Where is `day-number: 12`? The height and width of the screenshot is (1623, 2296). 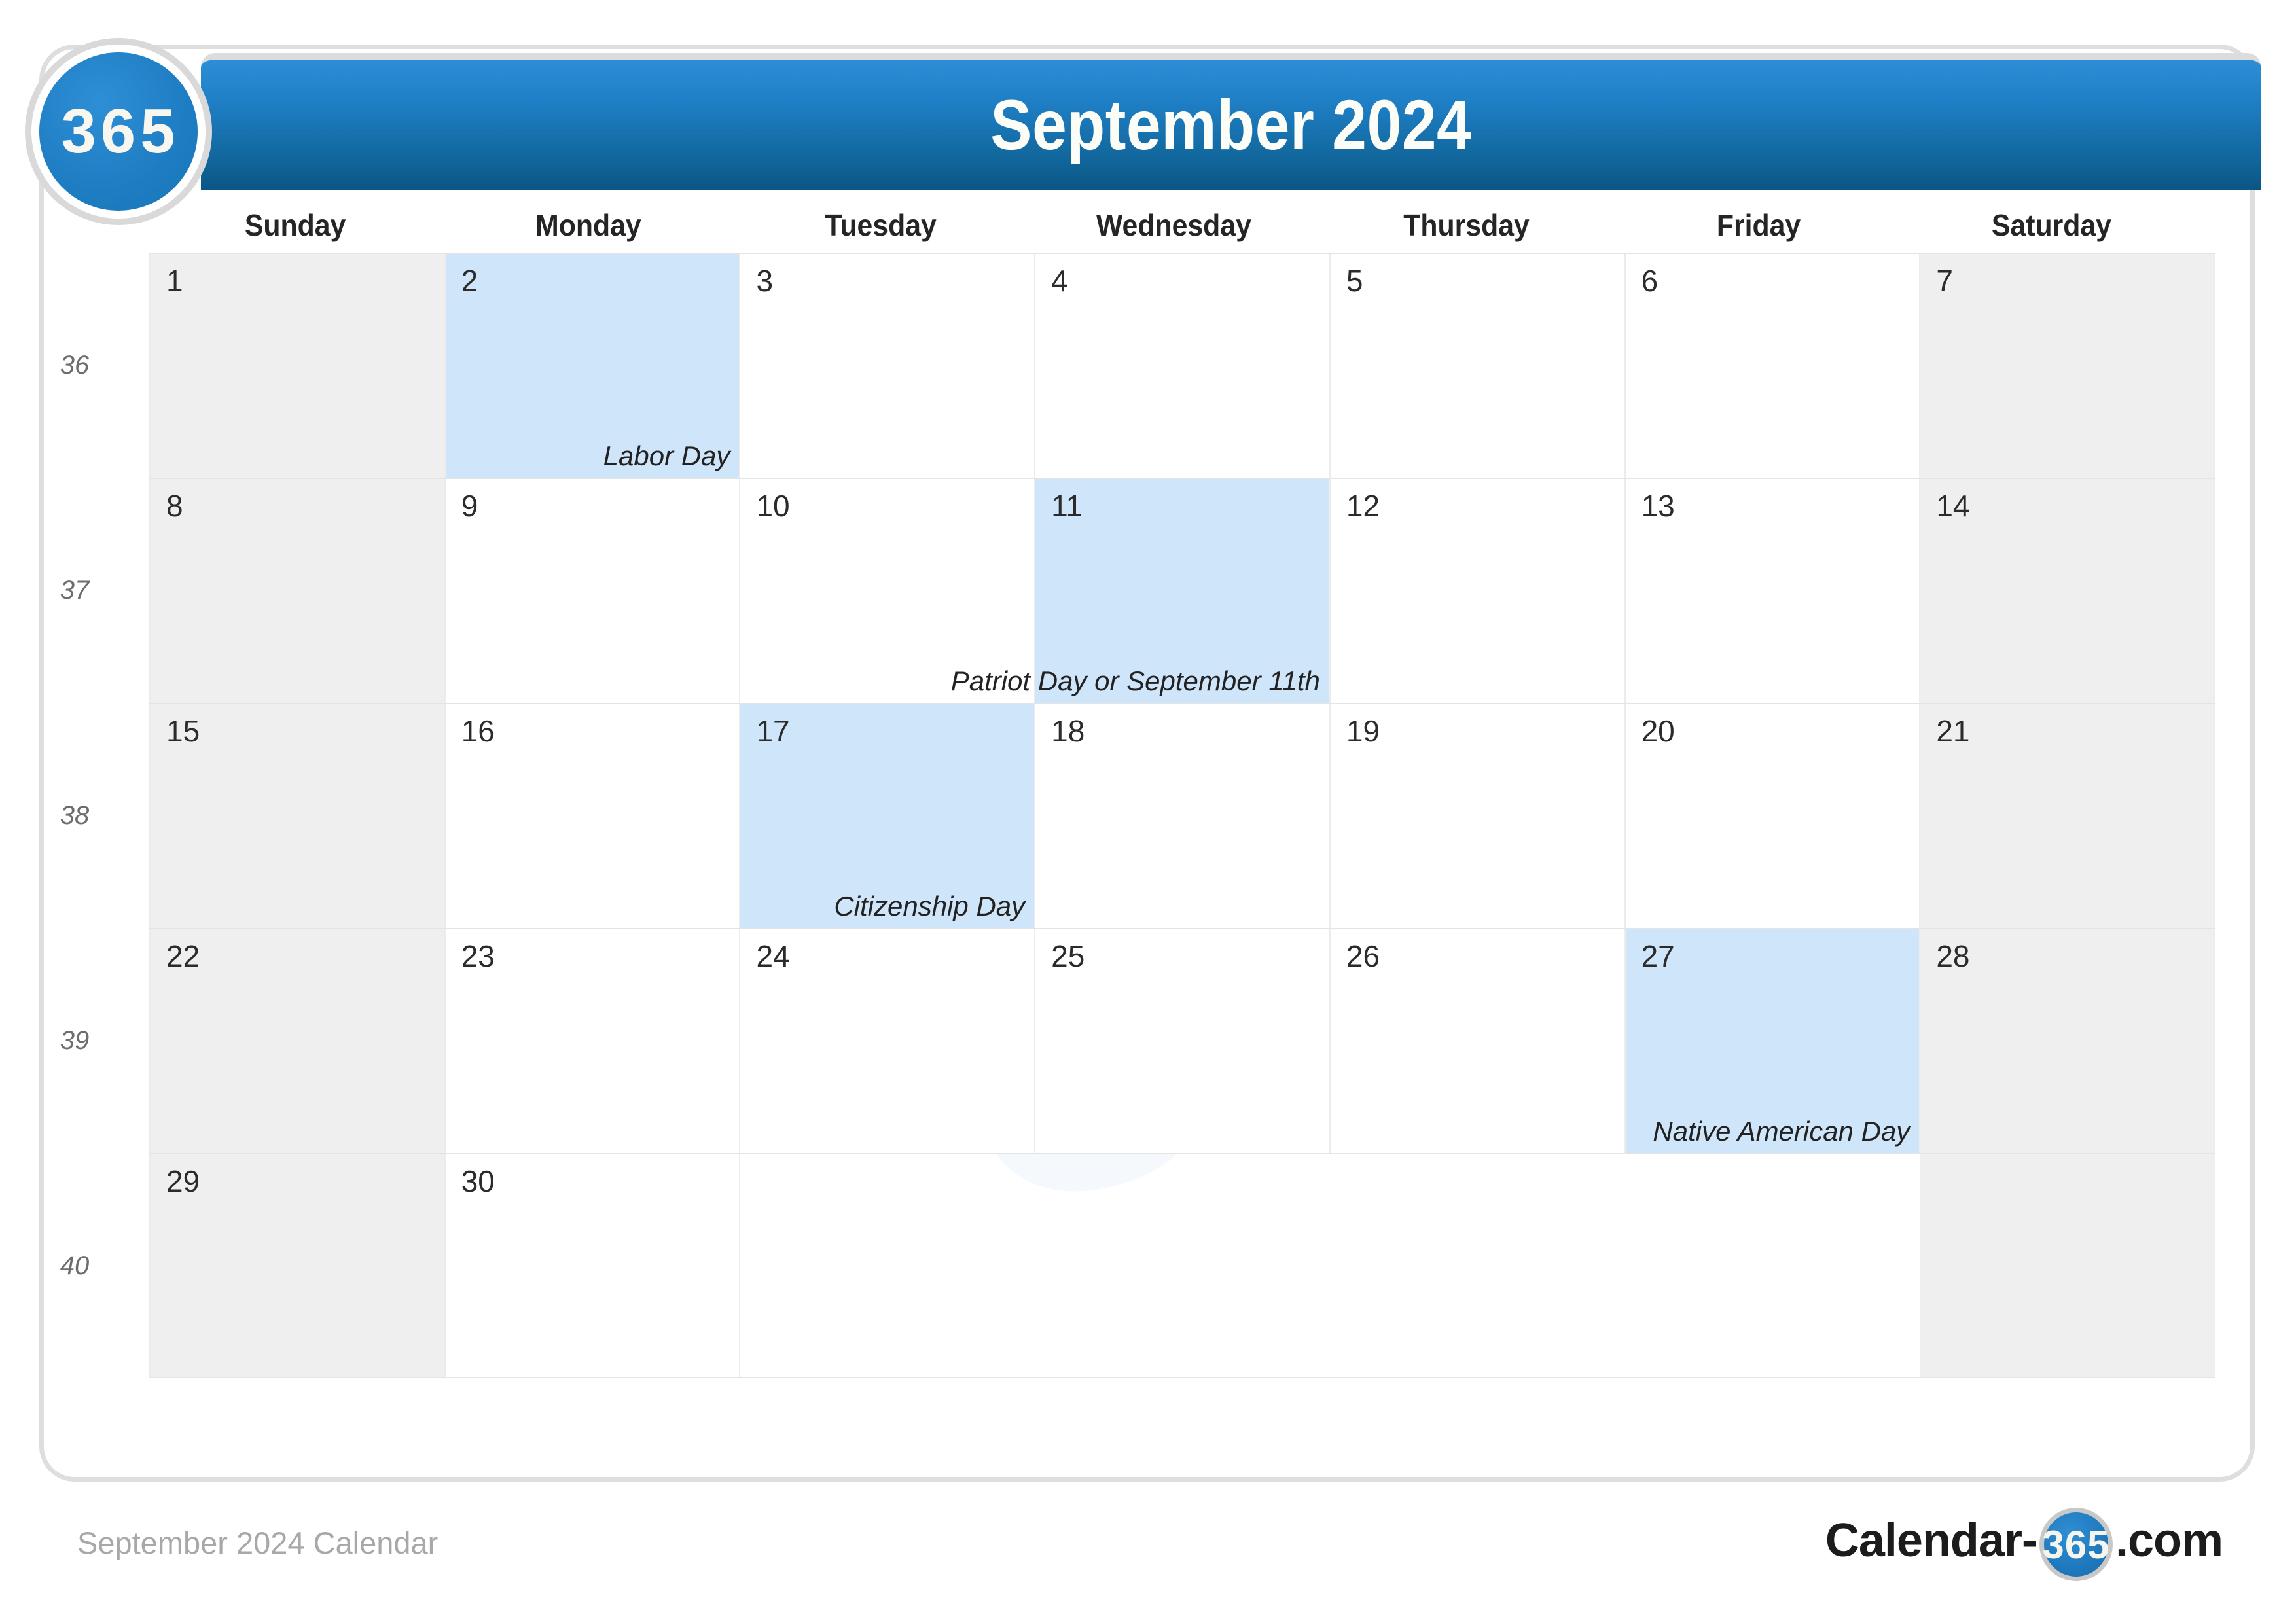
day-number: 12 is located at coordinates (1363, 506).